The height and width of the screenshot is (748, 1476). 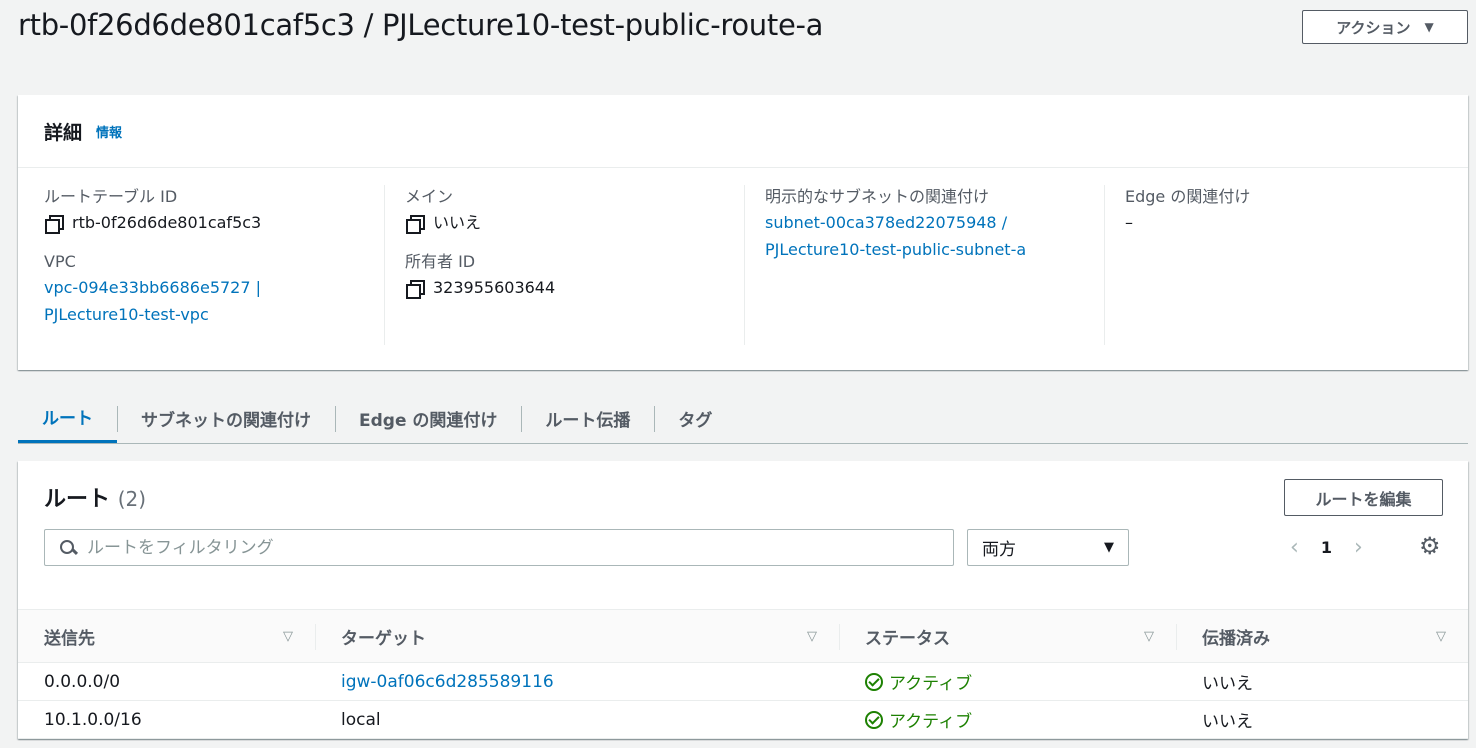 What do you see at coordinates (695, 418) in the screenshot?
I see `tab-tags: タグ` at bounding box center [695, 418].